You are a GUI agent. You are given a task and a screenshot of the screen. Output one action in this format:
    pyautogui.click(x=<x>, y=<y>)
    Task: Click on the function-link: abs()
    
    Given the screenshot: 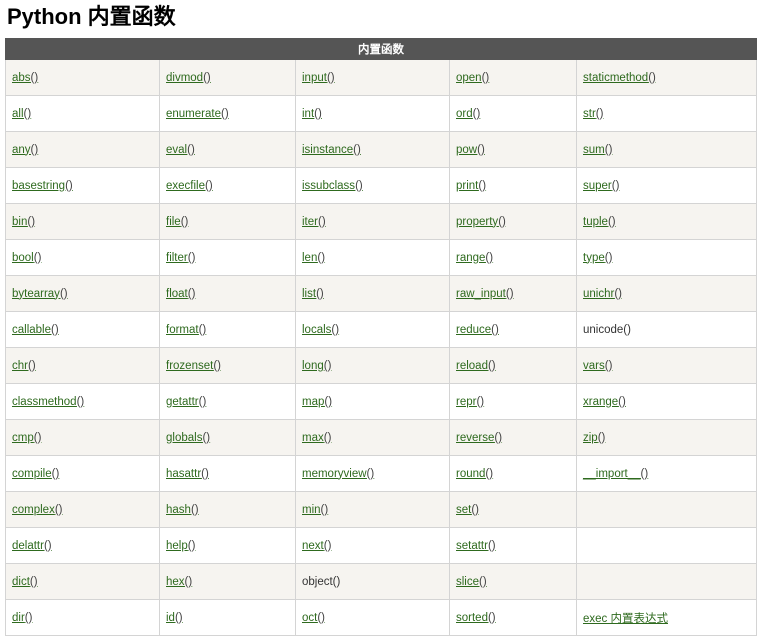 What is the action you would take?
    pyautogui.click(x=25, y=78)
    